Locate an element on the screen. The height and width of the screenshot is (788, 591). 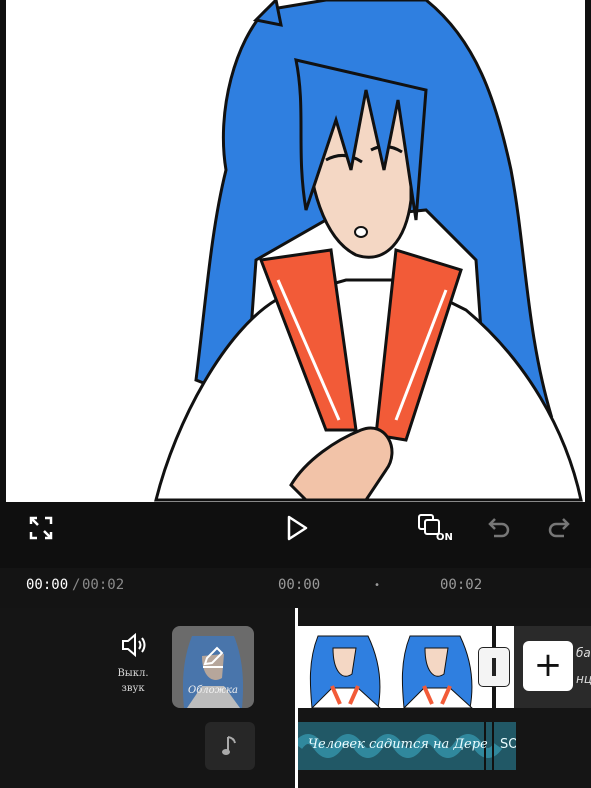
player-controls: ON is located at coordinates (295, 535).